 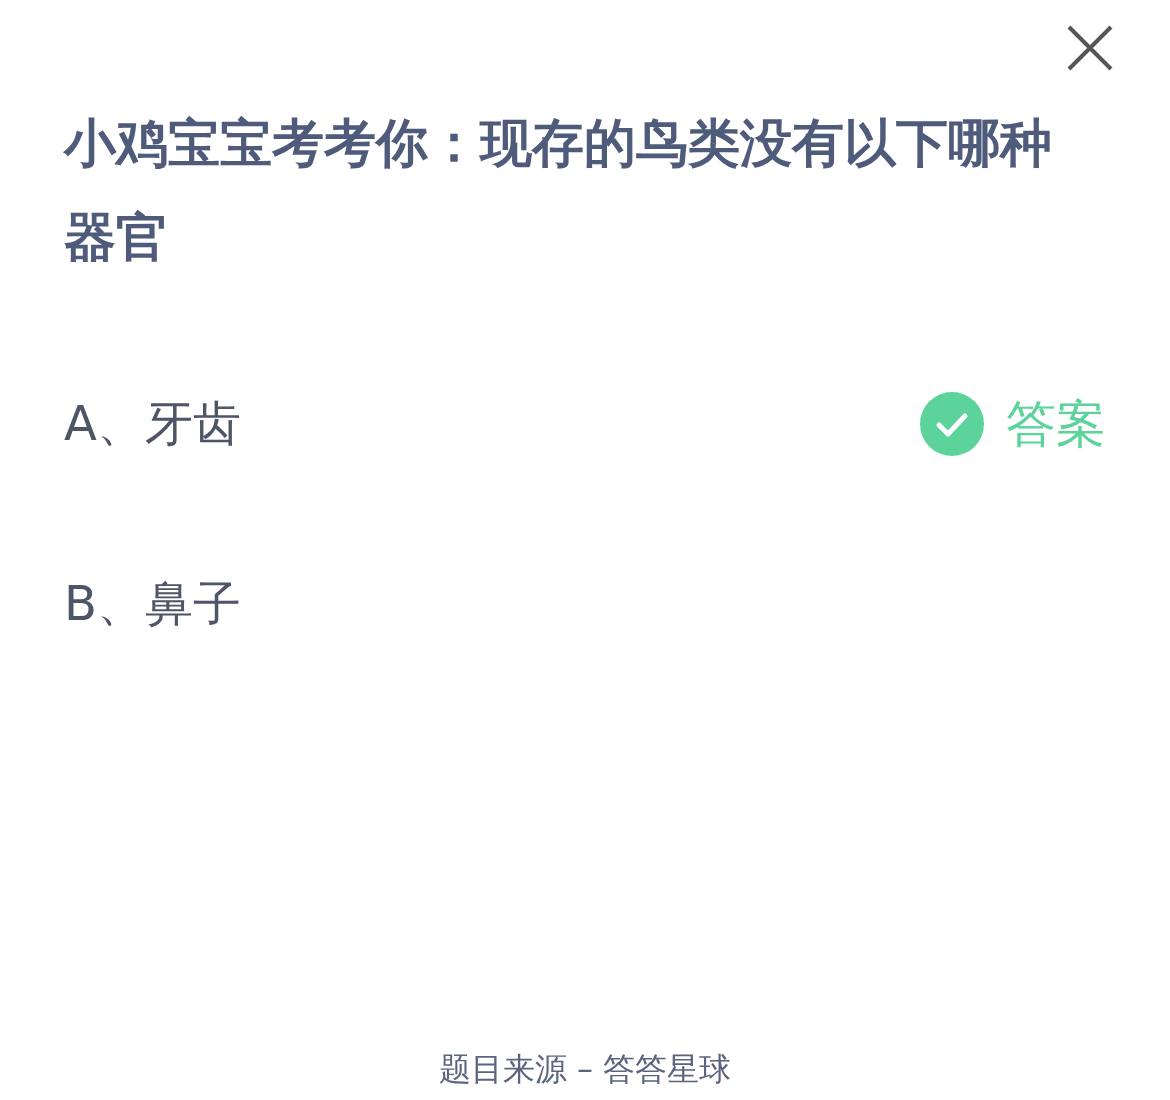 I want to click on close-icon, so click(x=1090, y=48).